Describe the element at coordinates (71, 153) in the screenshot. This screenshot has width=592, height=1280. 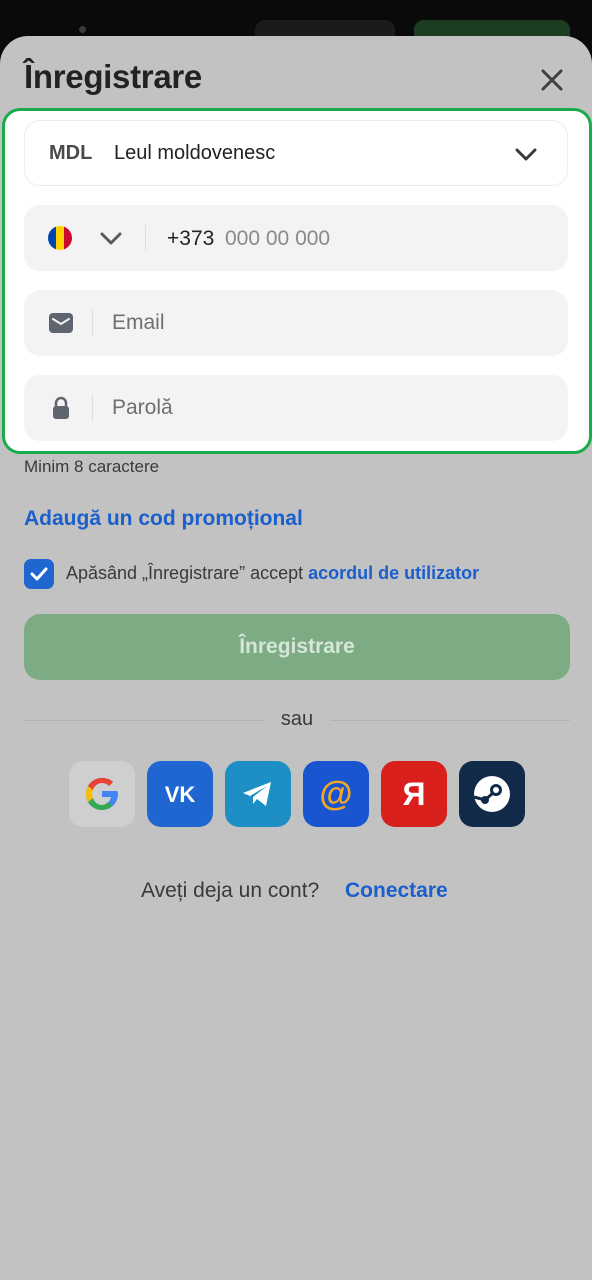
I see `currency-code: MDL` at that location.